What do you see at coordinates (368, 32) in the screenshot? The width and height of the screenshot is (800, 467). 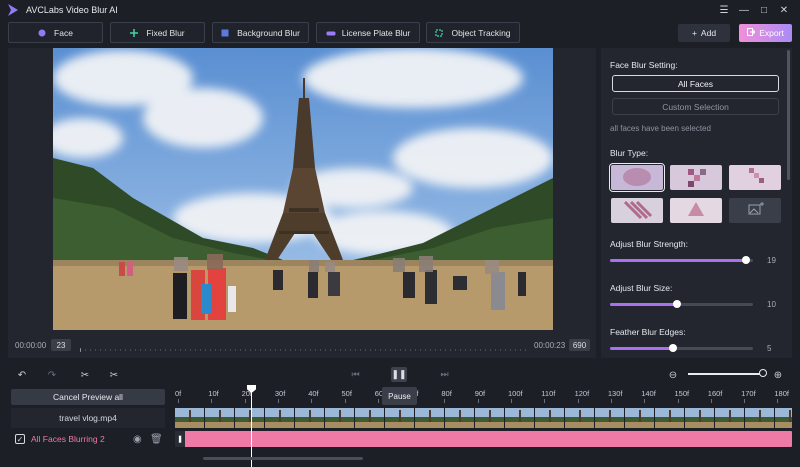 I see `license-plate-blur-button: License Plate Blur` at bounding box center [368, 32].